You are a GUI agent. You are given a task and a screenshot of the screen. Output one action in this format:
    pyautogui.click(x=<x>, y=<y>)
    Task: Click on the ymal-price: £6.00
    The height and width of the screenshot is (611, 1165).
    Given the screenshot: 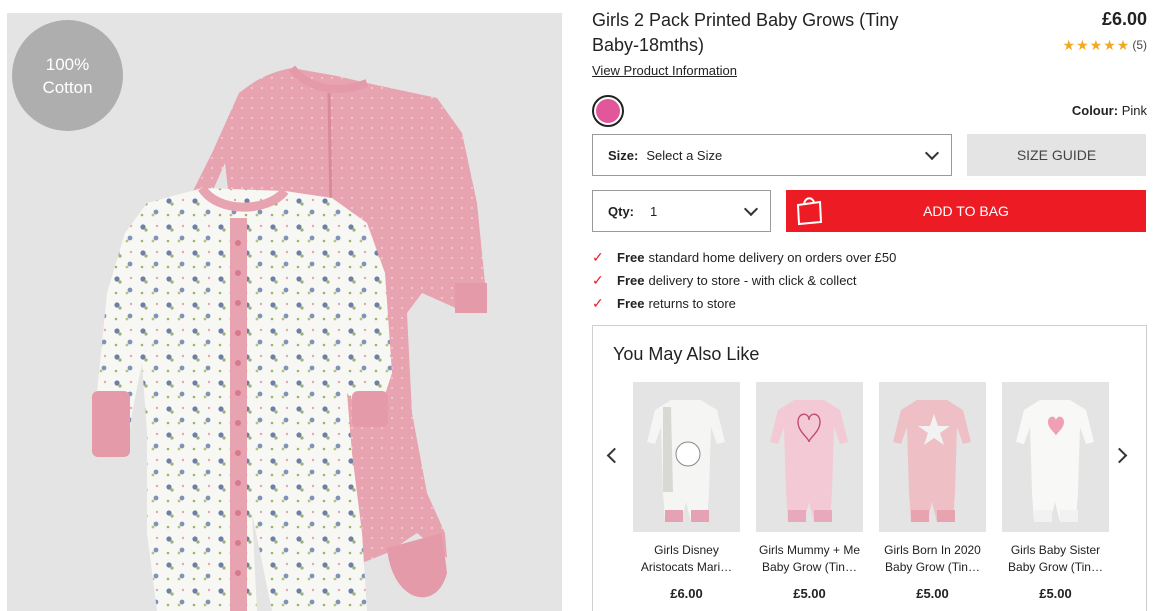 What is the action you would take?
    pyautogui.click(x=686, y=593)
    